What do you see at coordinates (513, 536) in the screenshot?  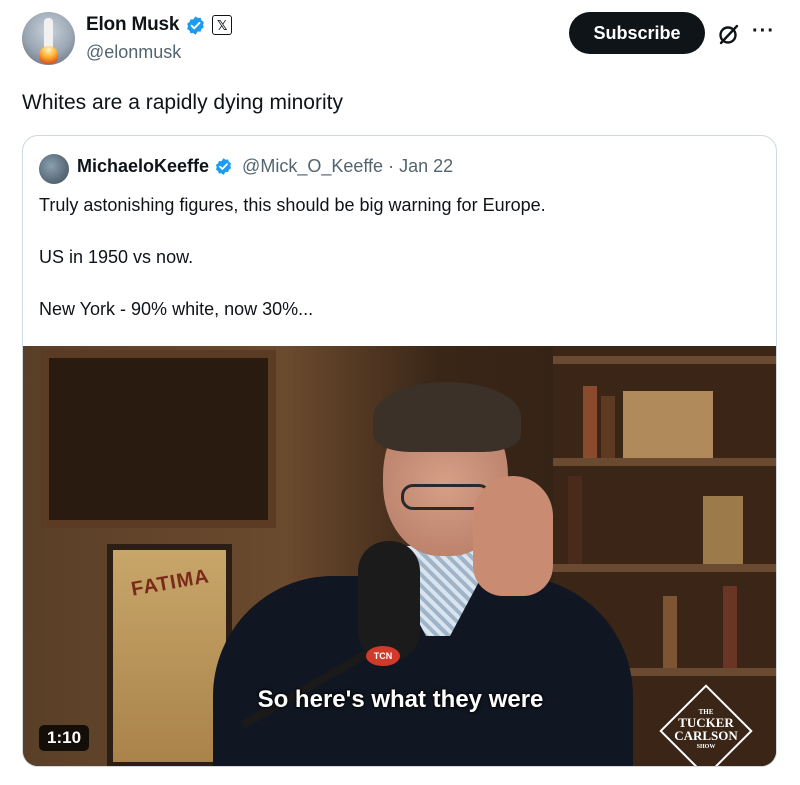 I see `person-hand` at bounding box center [513, 536].